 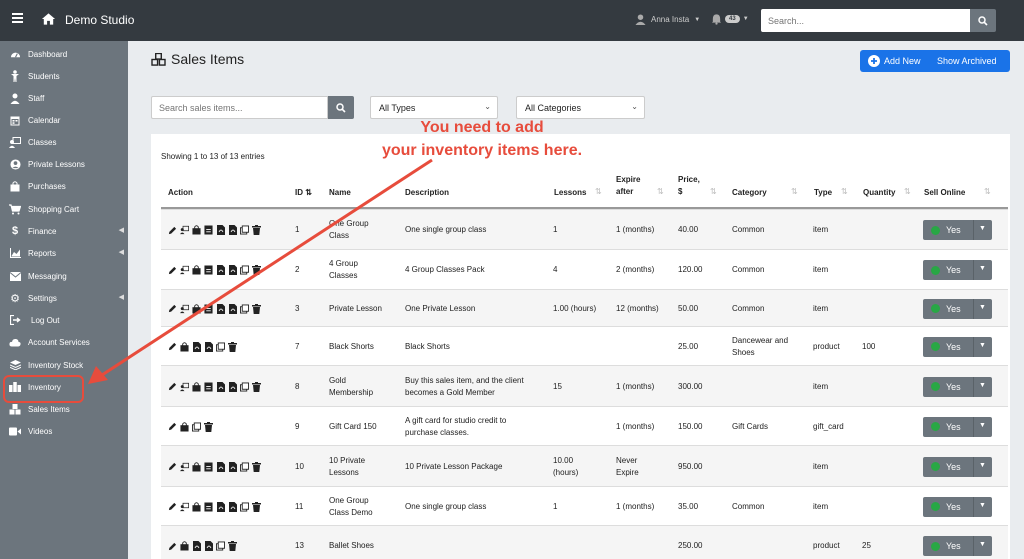 I want to click on sidebar-item-shopping-cart: Shopping Cart, so click(x=64, y=209).